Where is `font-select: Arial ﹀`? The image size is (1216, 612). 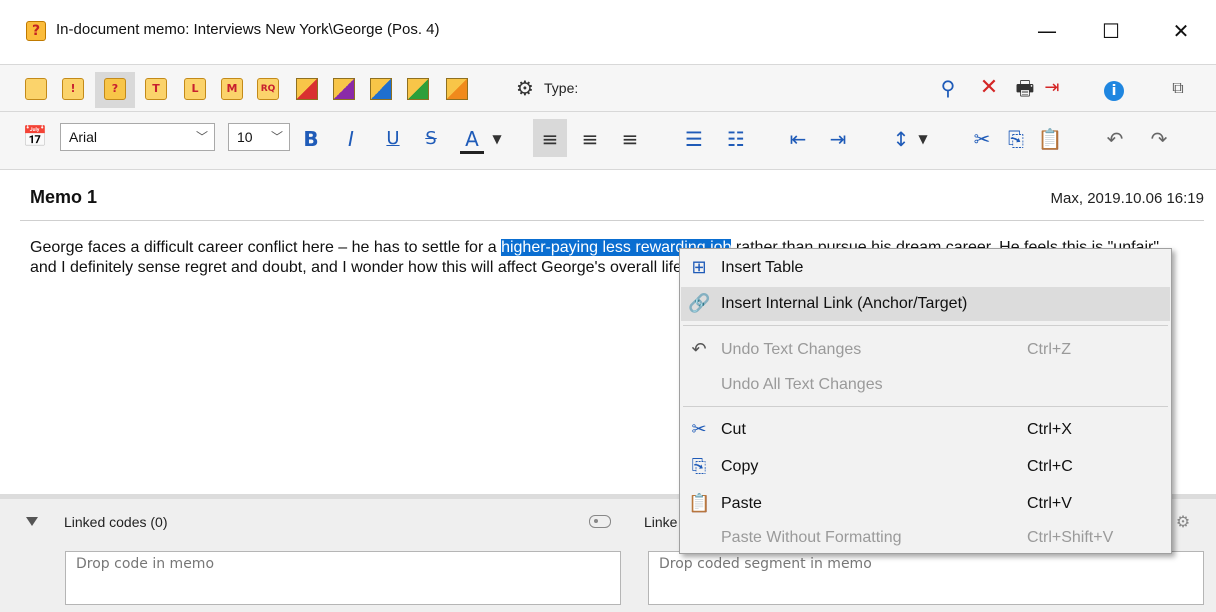
font-select: Arial ﹀ is located at coordinates (137, 137).